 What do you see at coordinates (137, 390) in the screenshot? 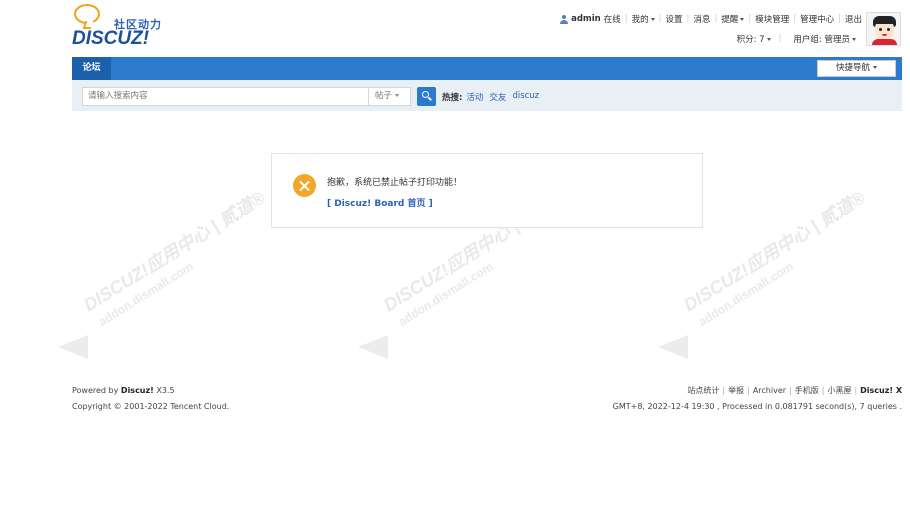
I see `discuz-link: Discuz!` at bounding box center [137, 390].